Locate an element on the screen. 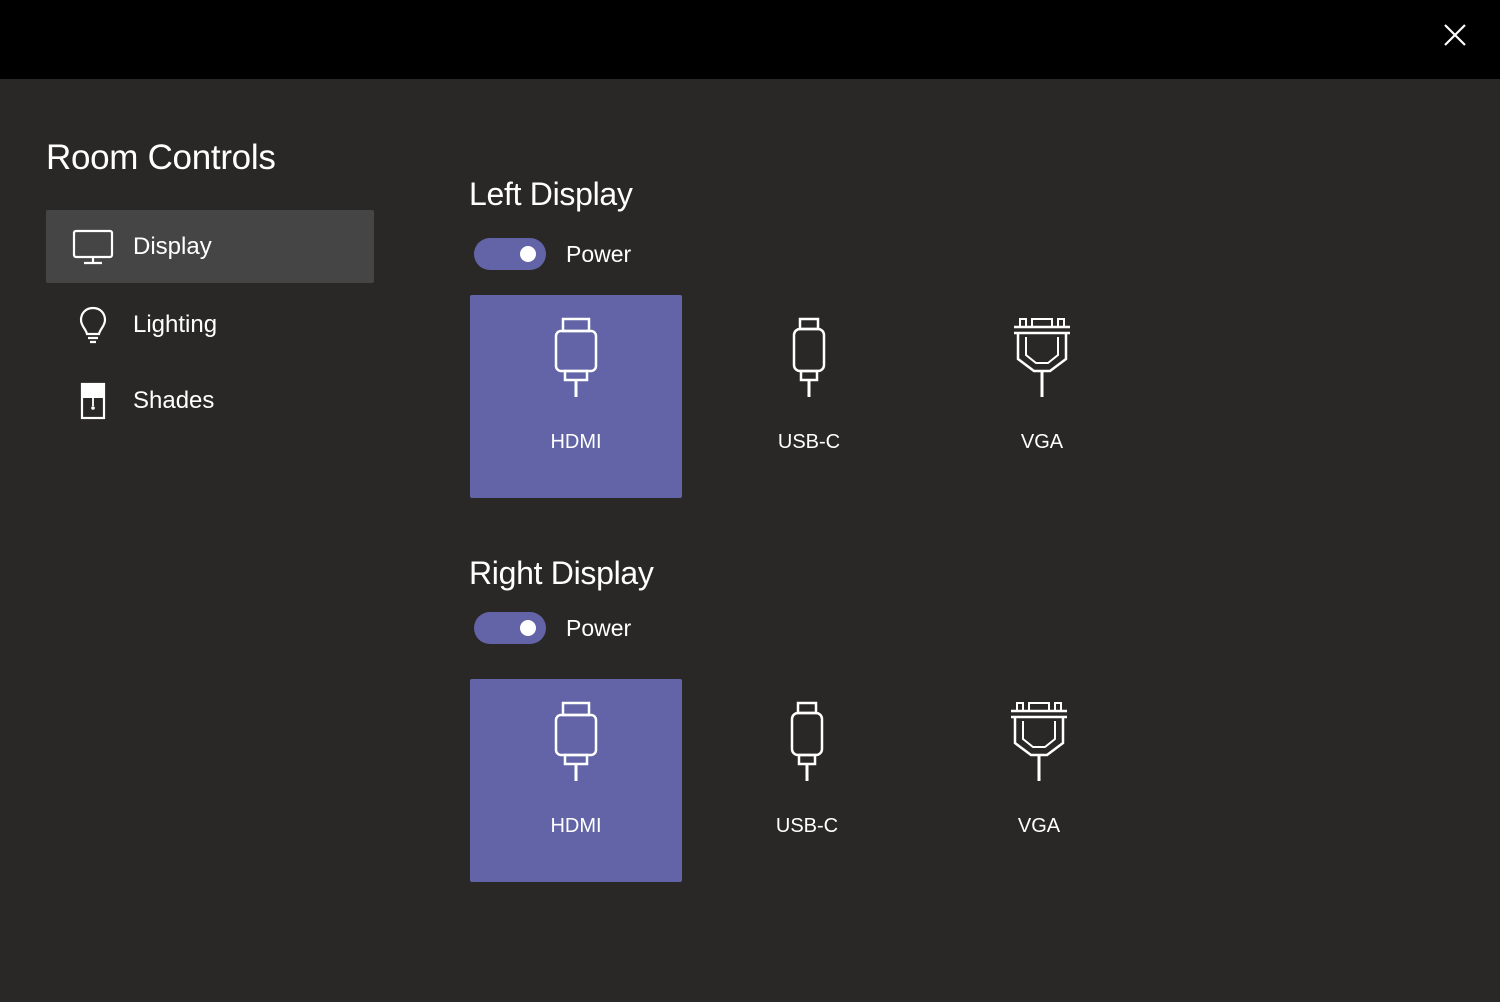 The image size is (1500, 1002). right-input-usb-c: USB-C is located at coordinates (807, 780).